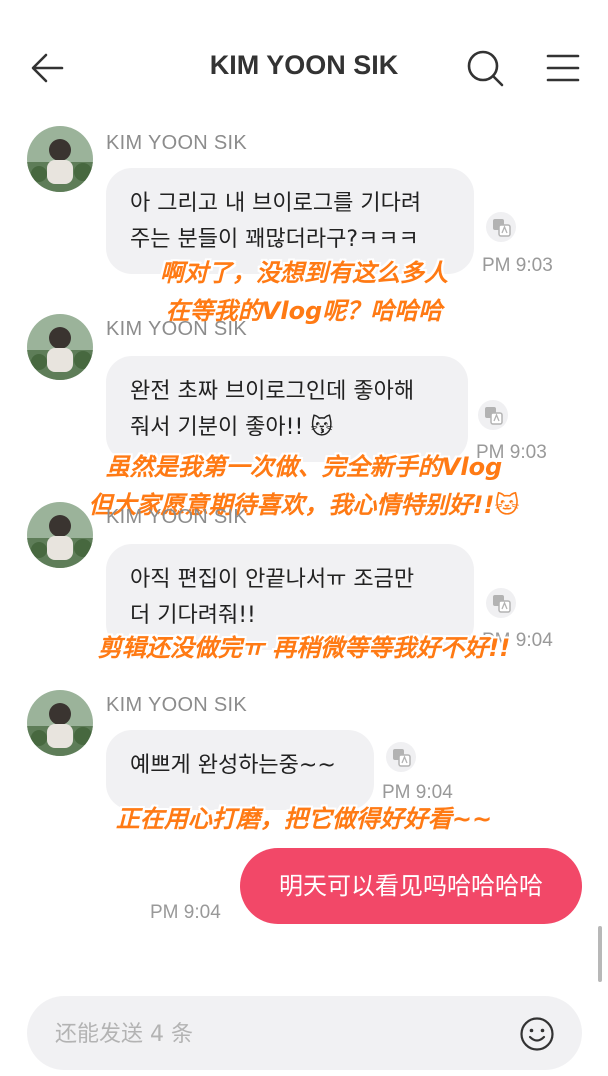 The width and height of the screenshot is (608, 1076). I want to click on message-line: 아직 편집이 안끝나서ㅠ 조금만, so click(272, 579).